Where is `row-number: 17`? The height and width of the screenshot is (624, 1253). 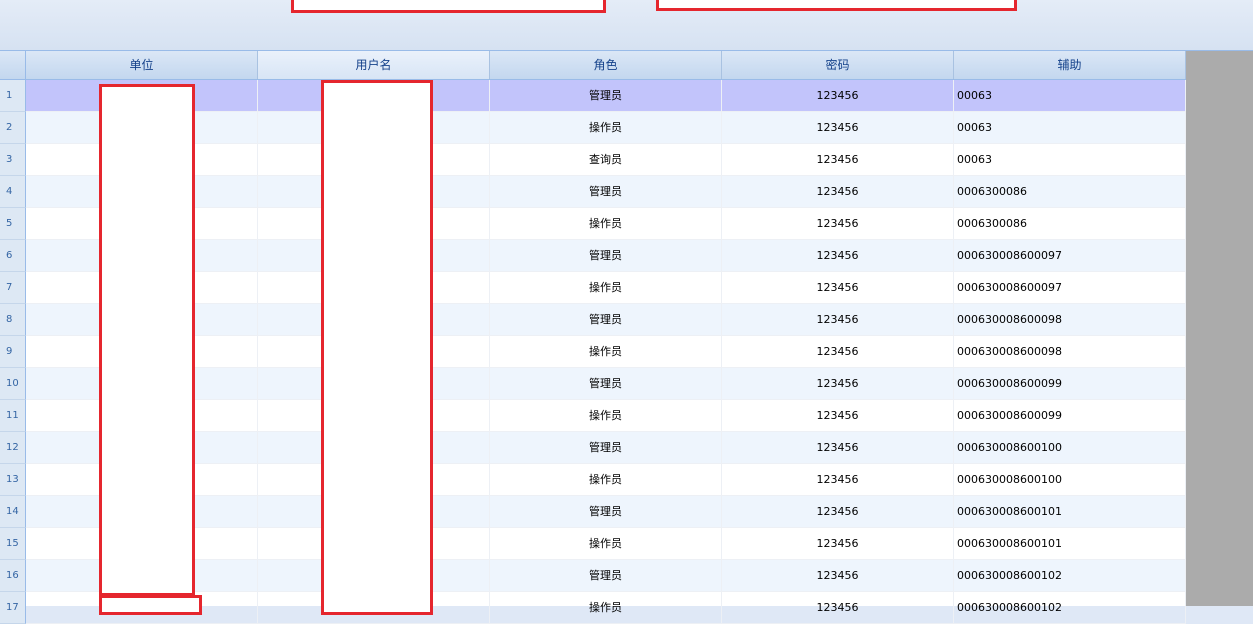 row-number: 17 is located at coordinates (13, 608).